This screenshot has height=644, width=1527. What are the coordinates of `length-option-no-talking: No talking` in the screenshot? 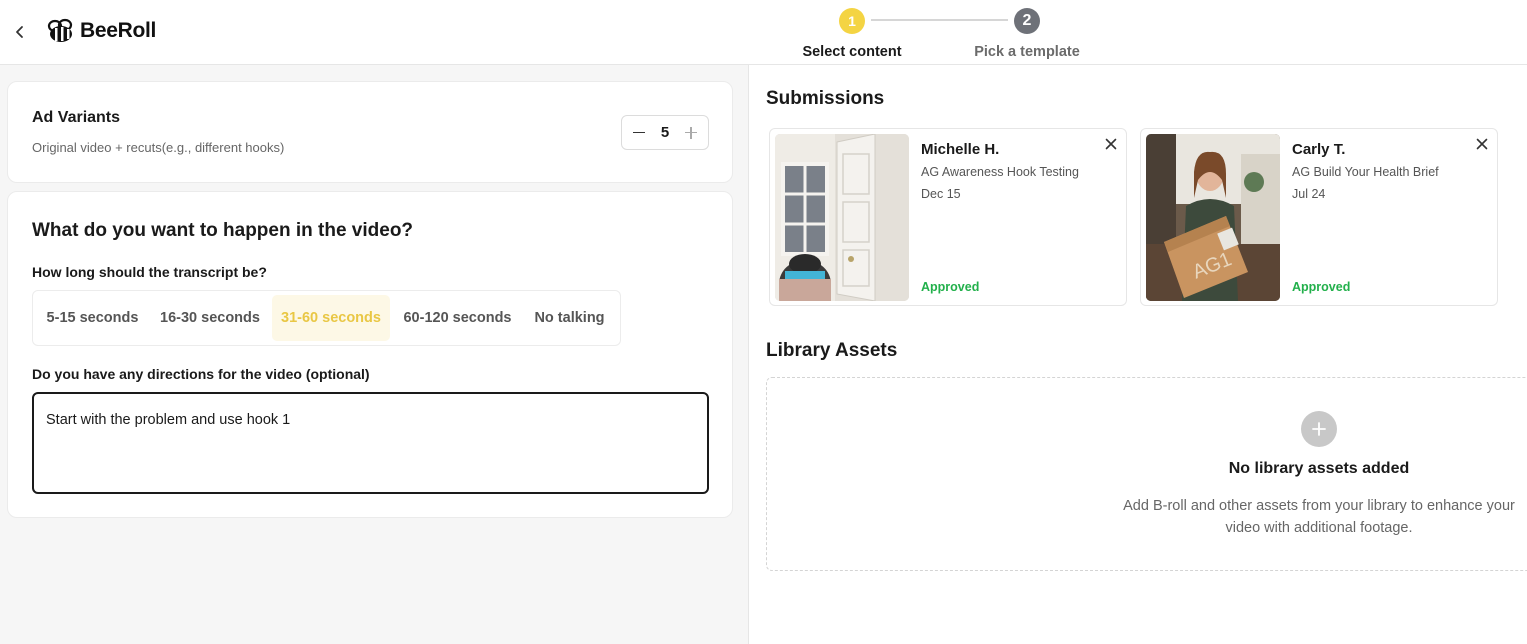 It's located at (569, 318).